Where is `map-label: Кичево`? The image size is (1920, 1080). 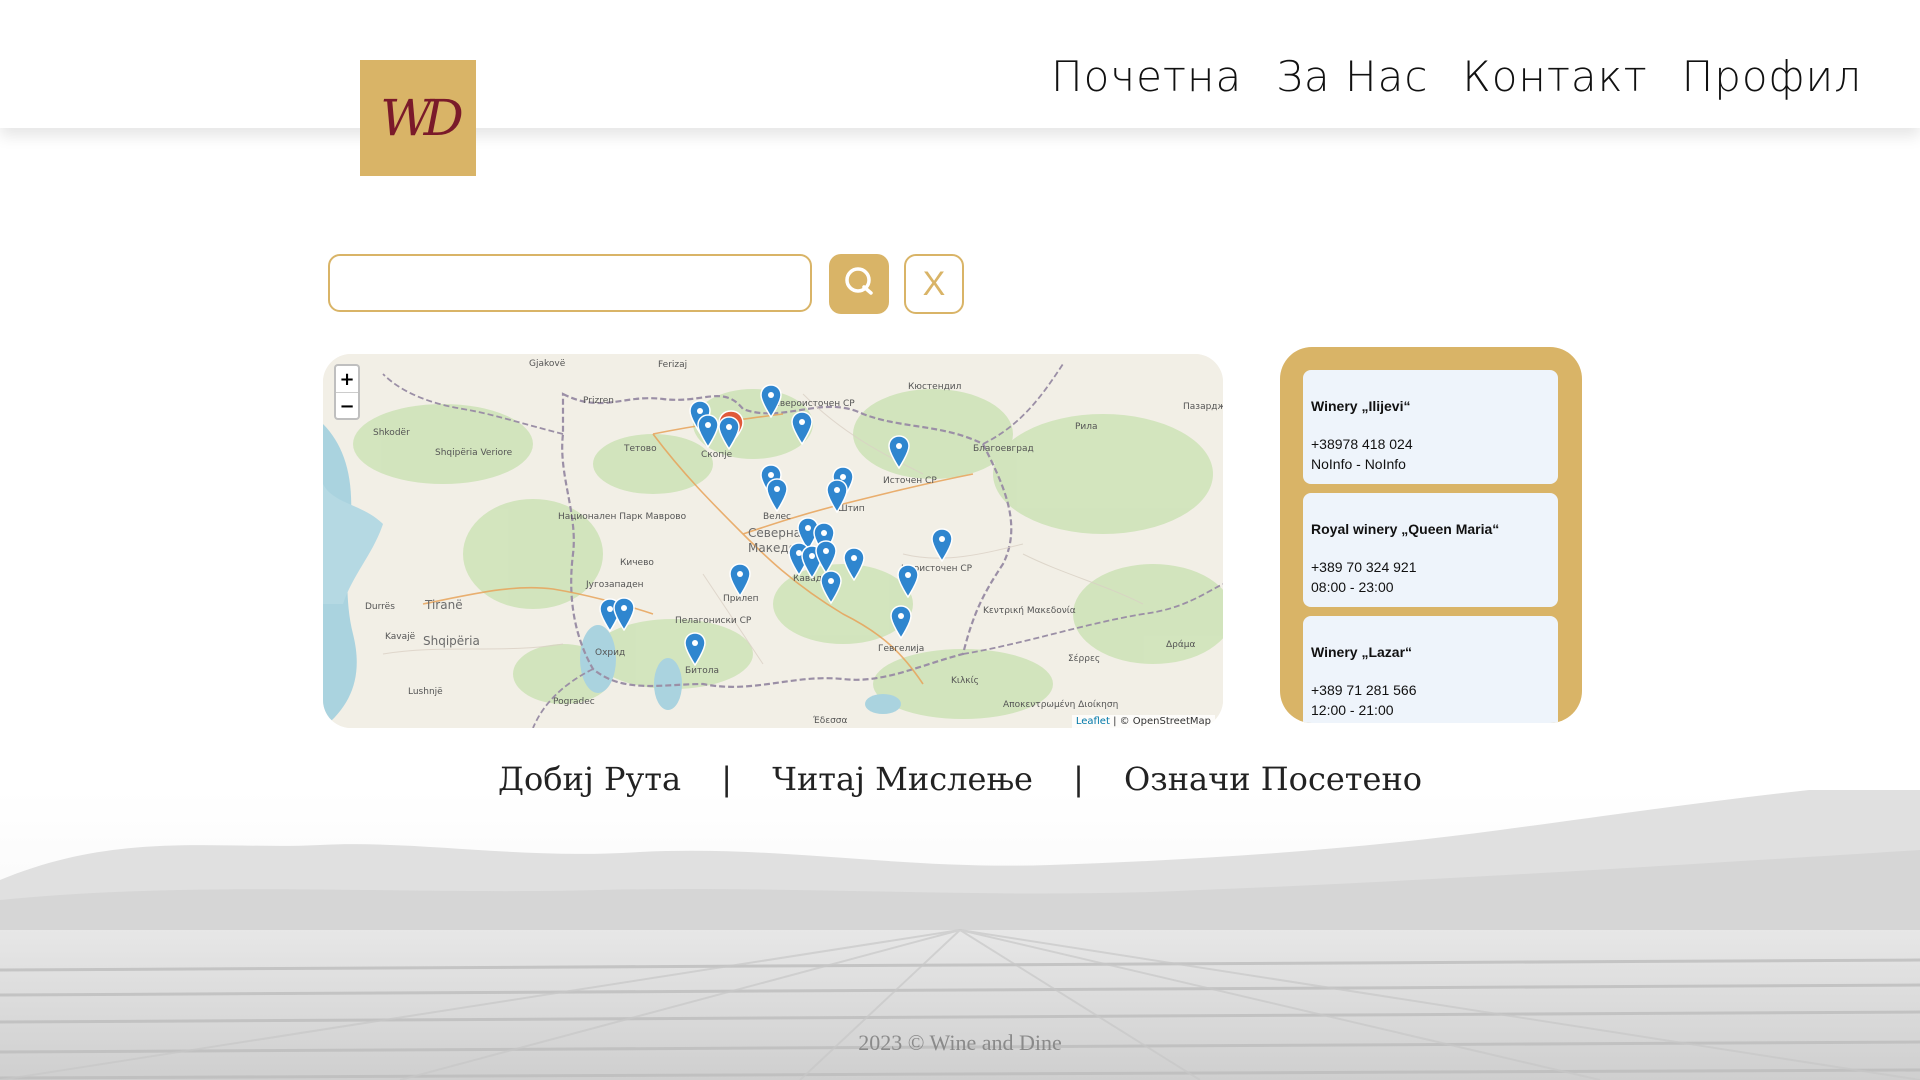
map-label: Кичево is located at coordinates (637, 563).